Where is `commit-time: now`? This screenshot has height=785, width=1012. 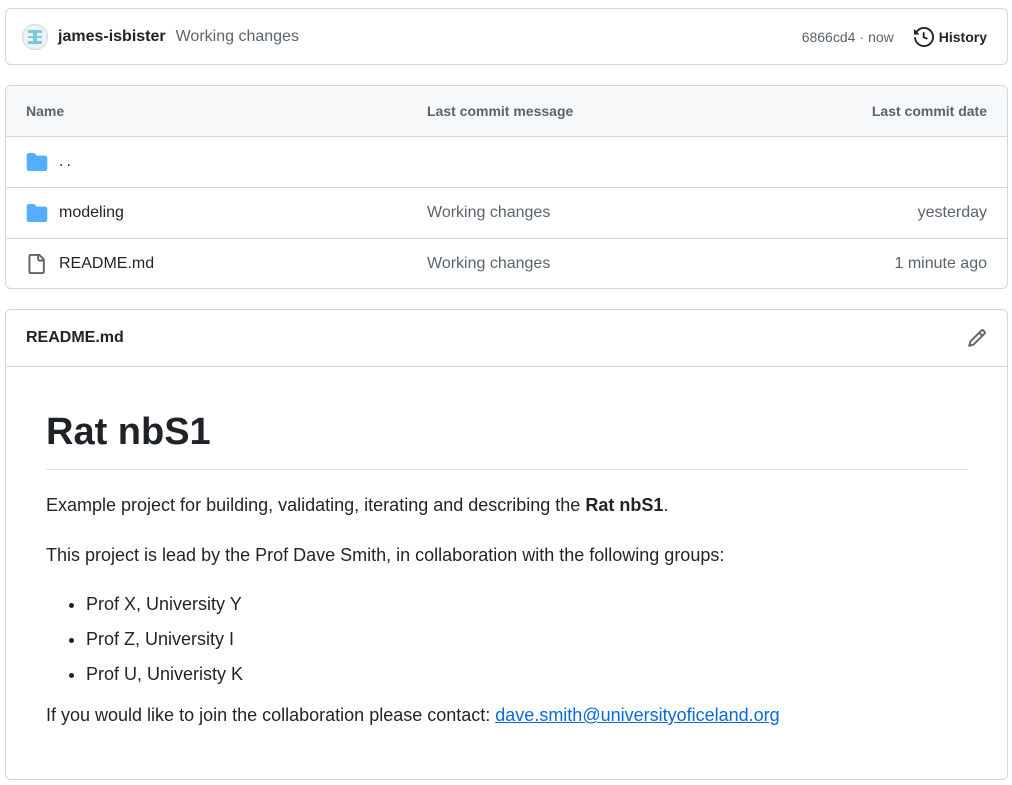 commit-time: now is located at coordinates (881, 36).